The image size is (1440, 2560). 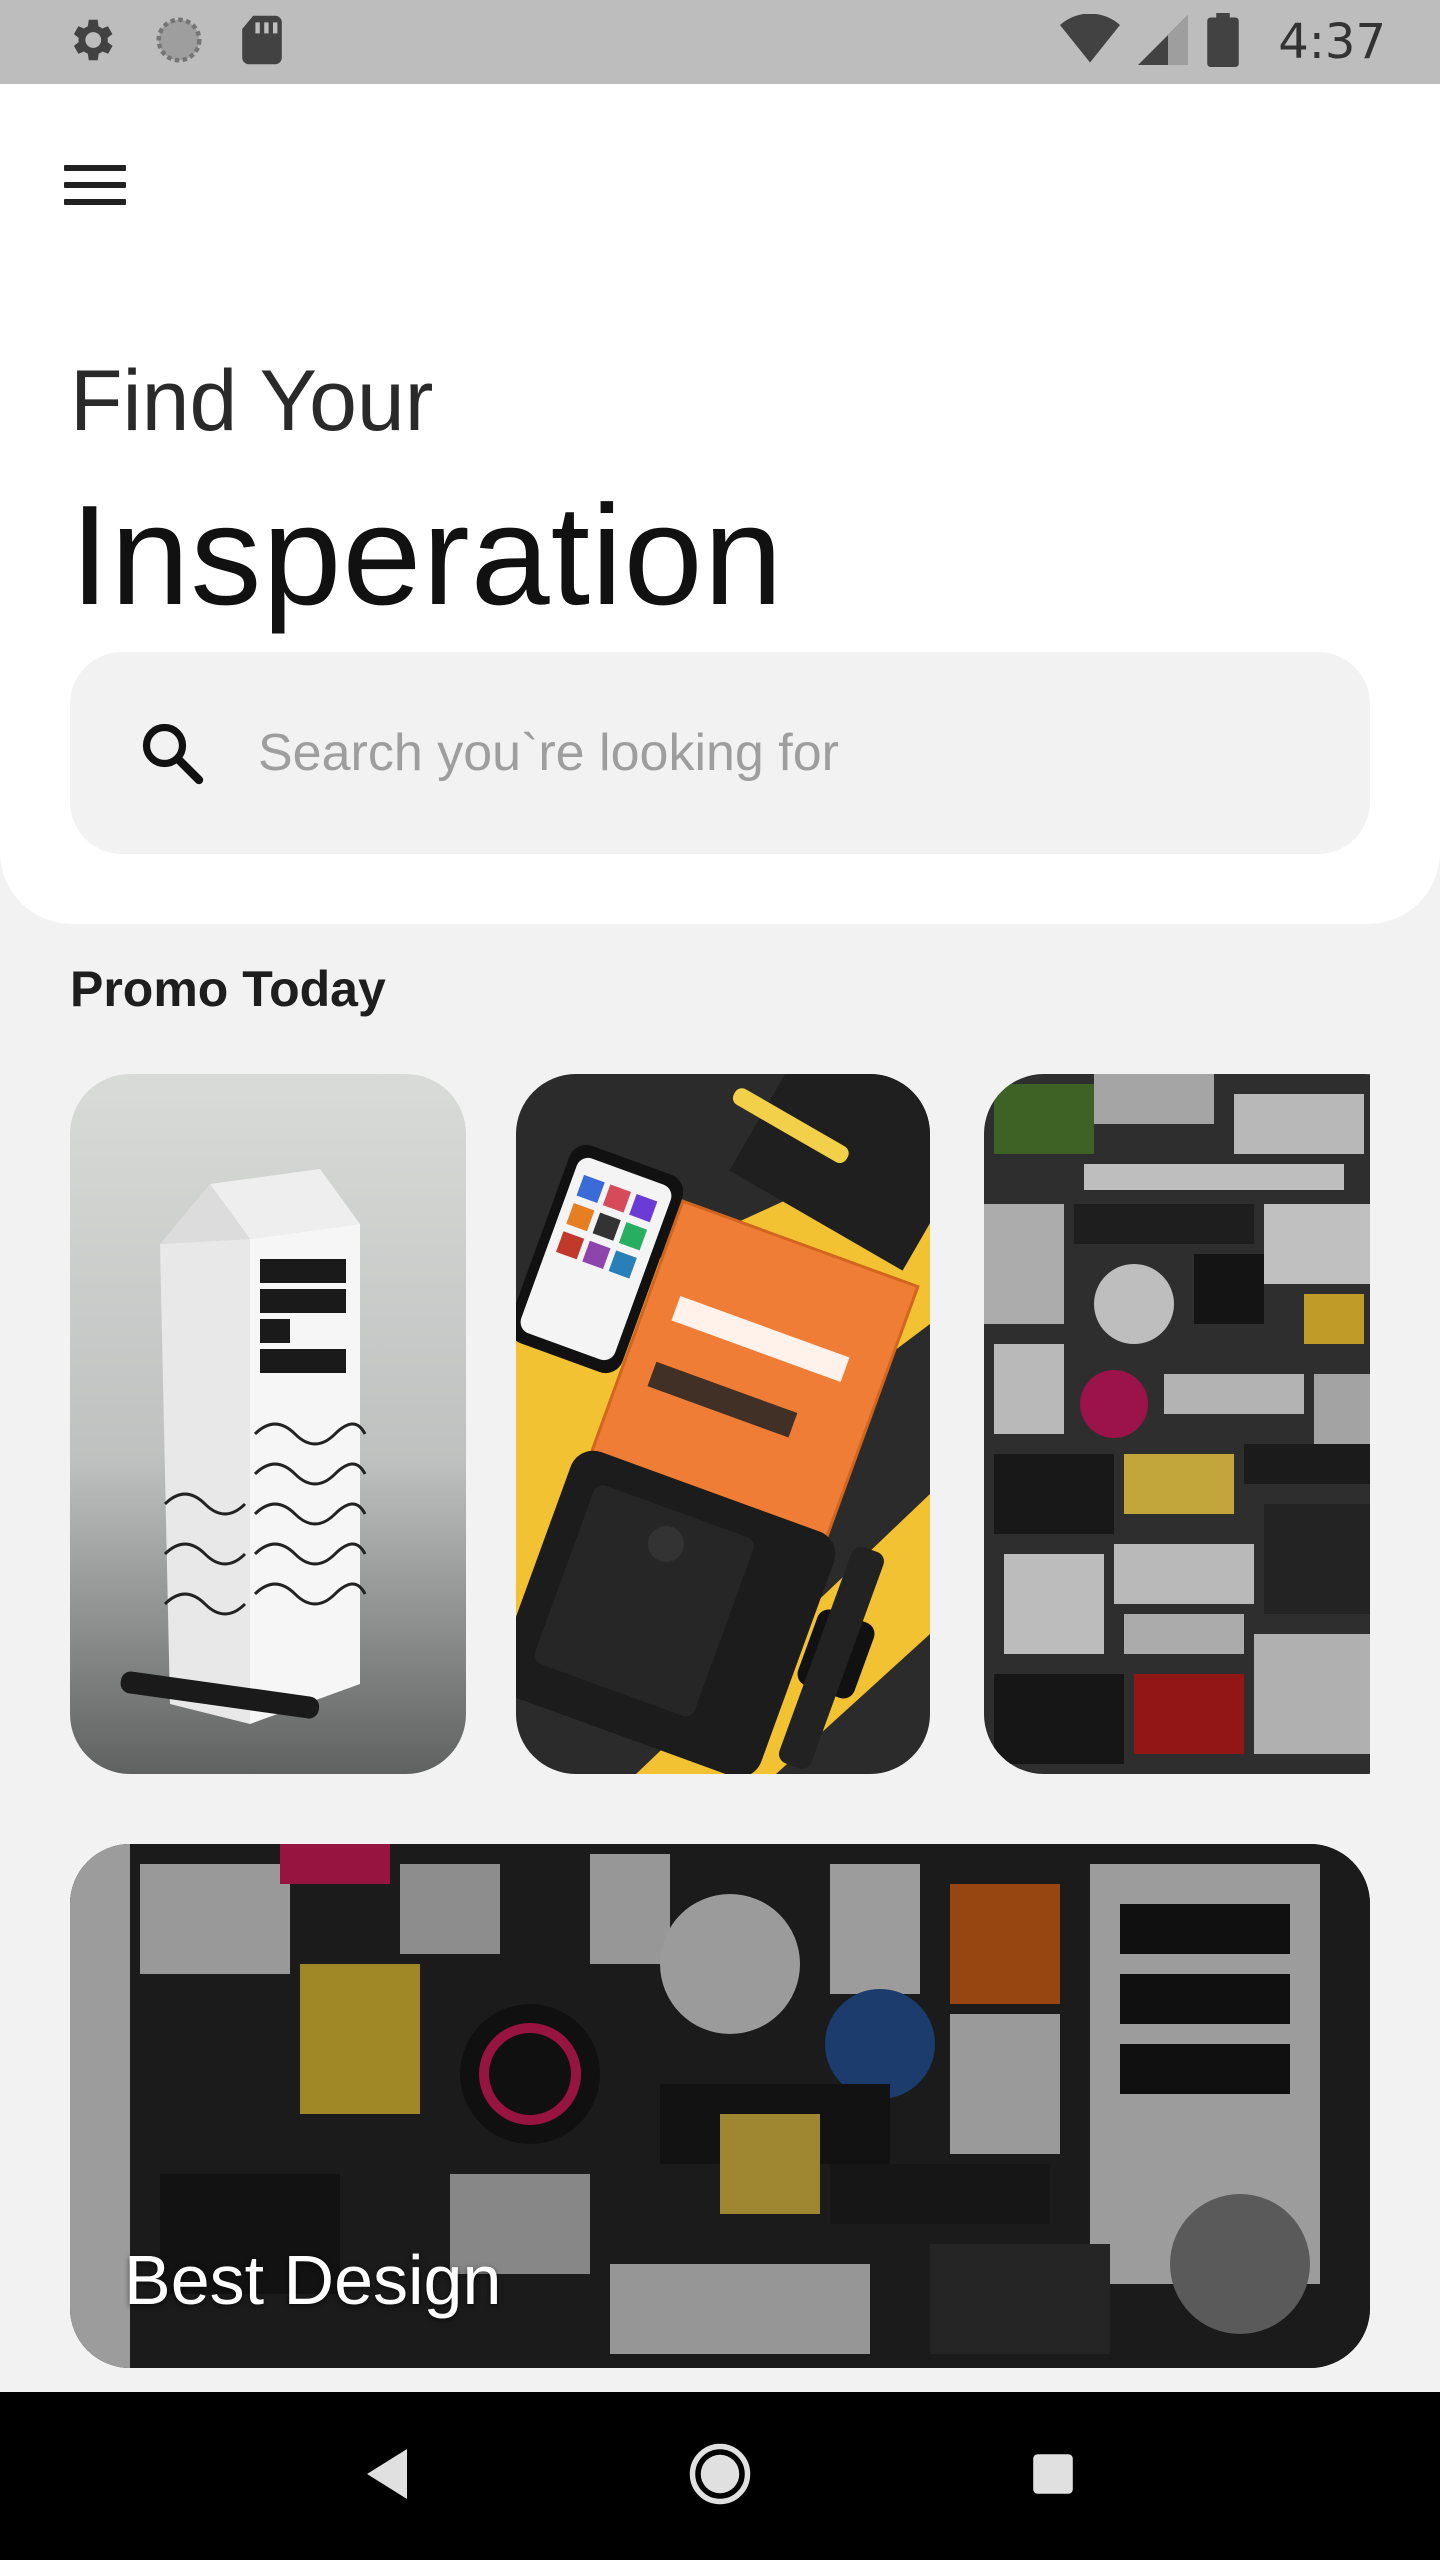 I want to click on back-button, so click(x=387, y=2476).